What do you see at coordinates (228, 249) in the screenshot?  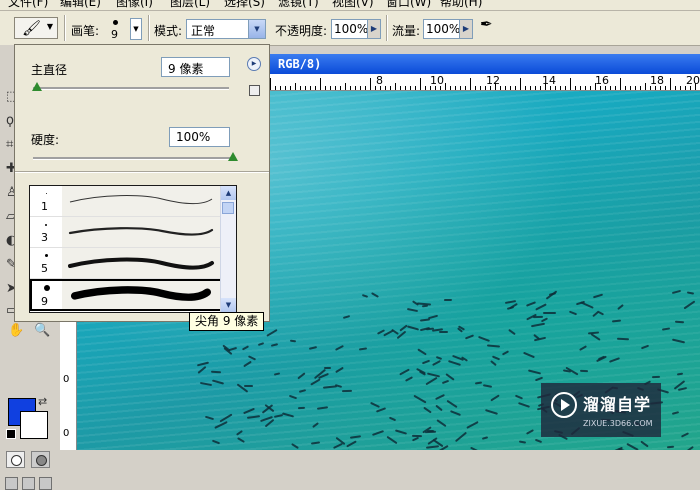 I see `preset-list-scrollbar: ▲ ▼` at bounding box center [228, 249].